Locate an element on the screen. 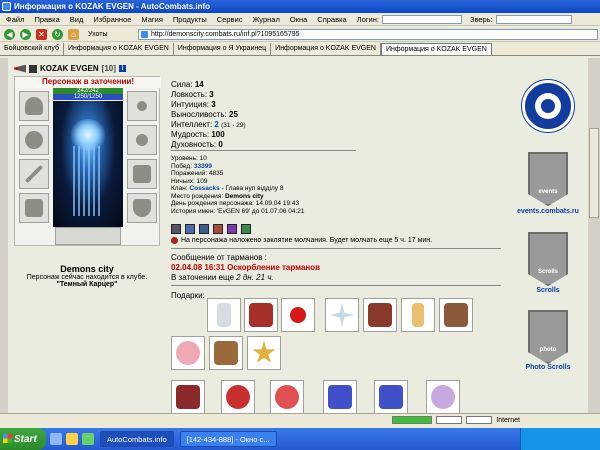 This screenshot has width=600, height=450. prison-remaining: В заточении еще 2 дн. 21 ч. is located at coordinates (222, 277).